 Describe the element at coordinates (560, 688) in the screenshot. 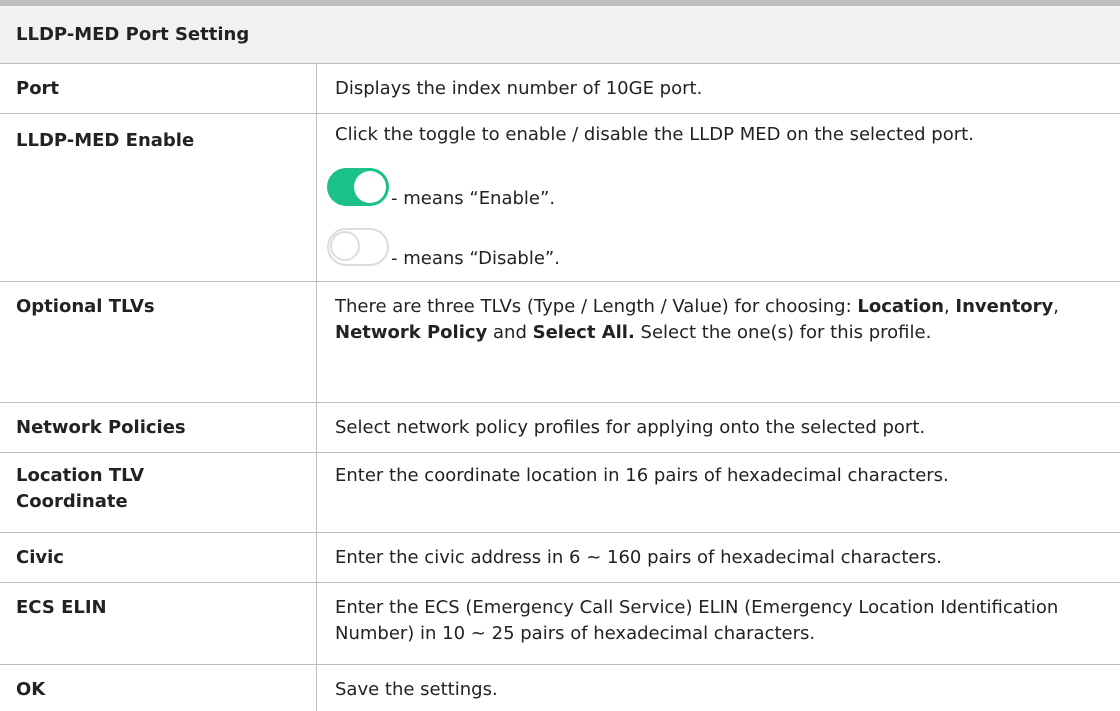

I see `table-row-ok: OK Save the settings.` at that location.